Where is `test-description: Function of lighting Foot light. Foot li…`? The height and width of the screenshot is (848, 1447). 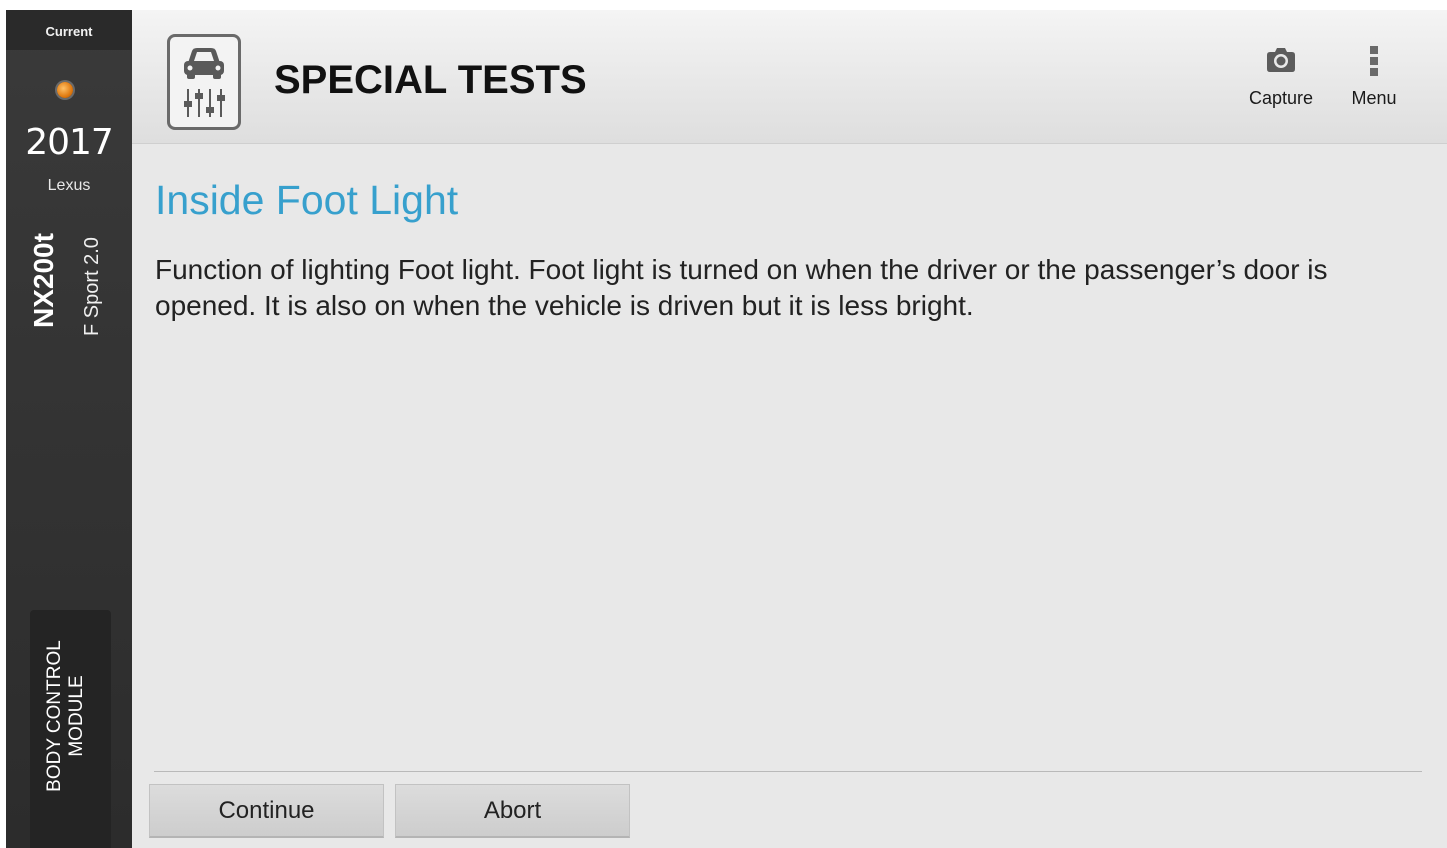
test-description: Function of lighting Foot light. Foot li… is located at coordinates (741, 287).